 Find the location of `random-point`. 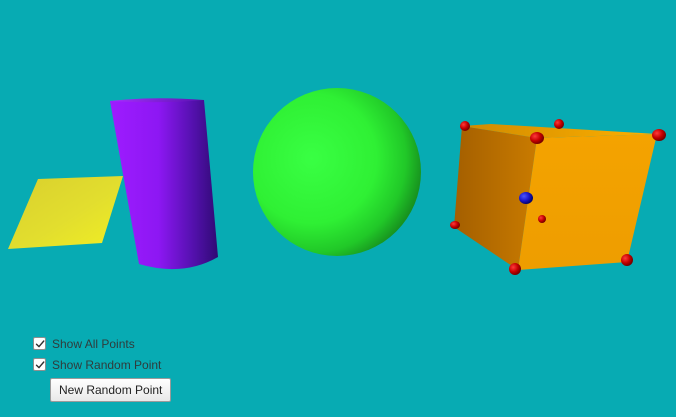

random-point is located at coordinates (526, 198).